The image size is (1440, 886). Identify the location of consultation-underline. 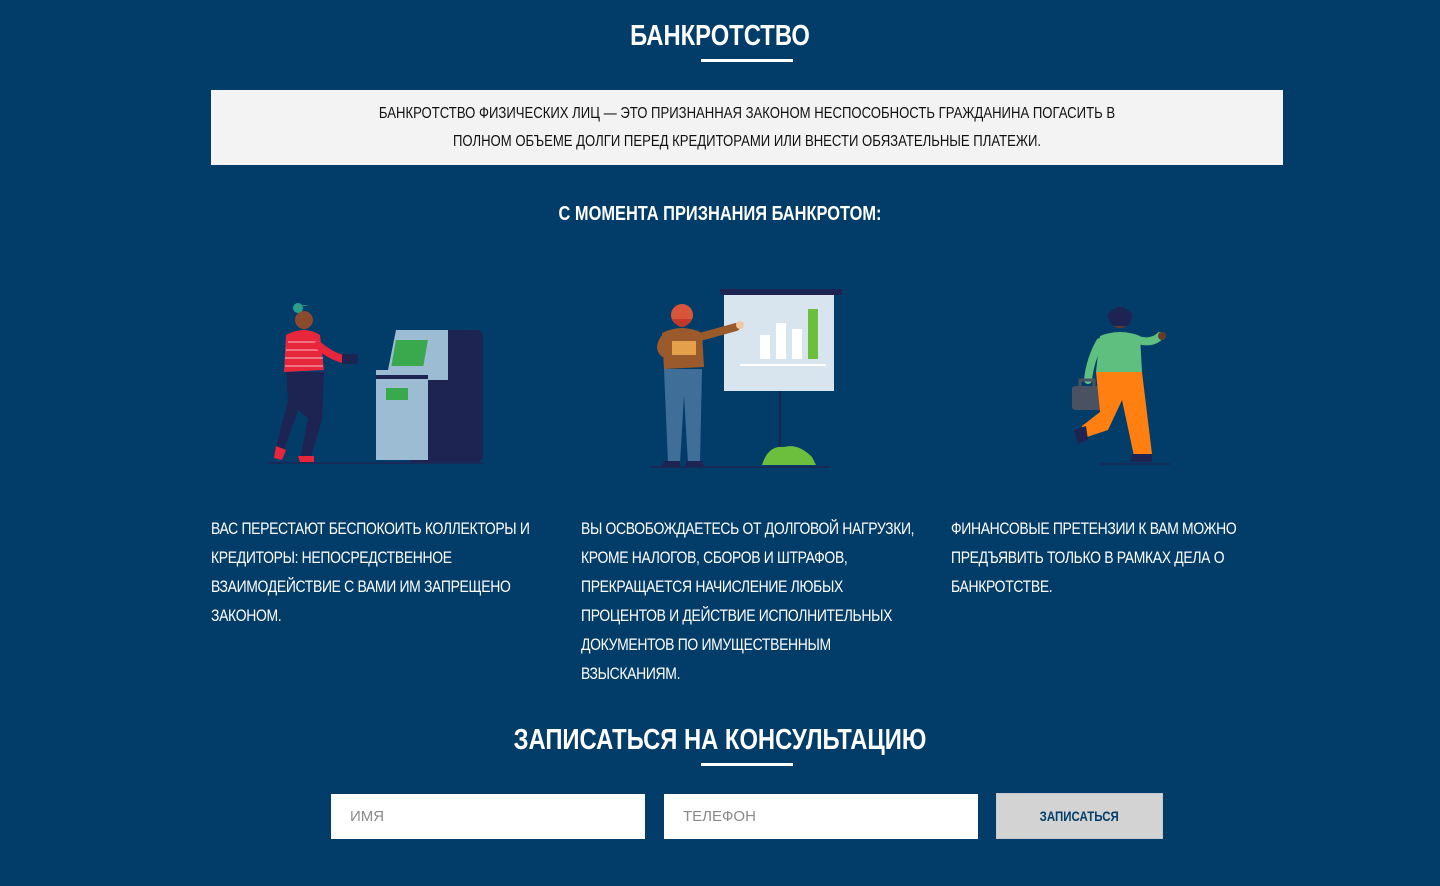
(747, 764).